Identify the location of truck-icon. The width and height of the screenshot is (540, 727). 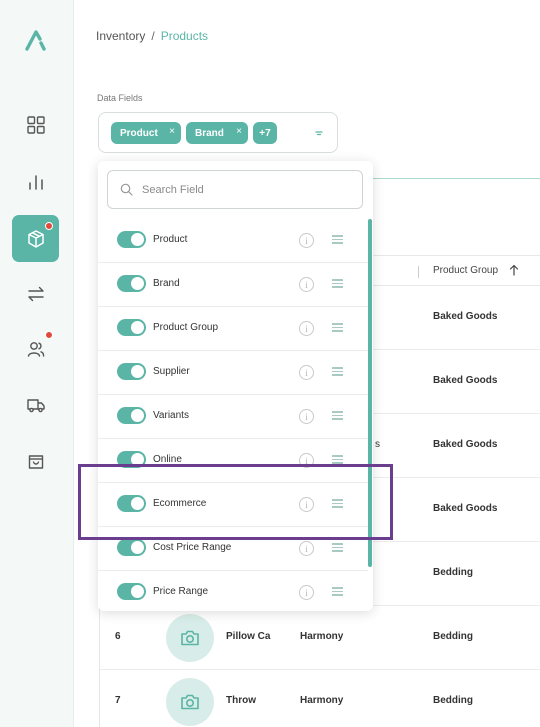
(35, 405).